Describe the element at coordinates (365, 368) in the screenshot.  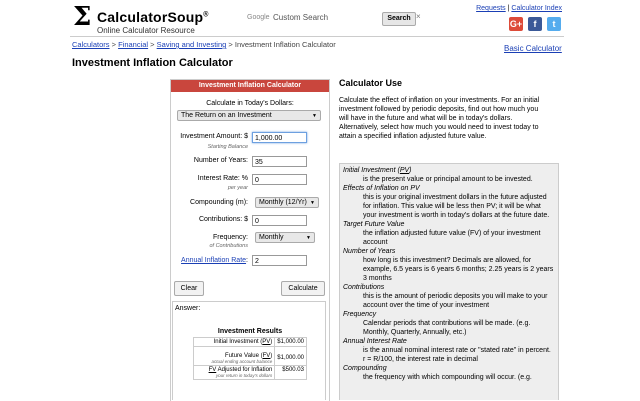
I see `definition-term: Compounding` at that location.